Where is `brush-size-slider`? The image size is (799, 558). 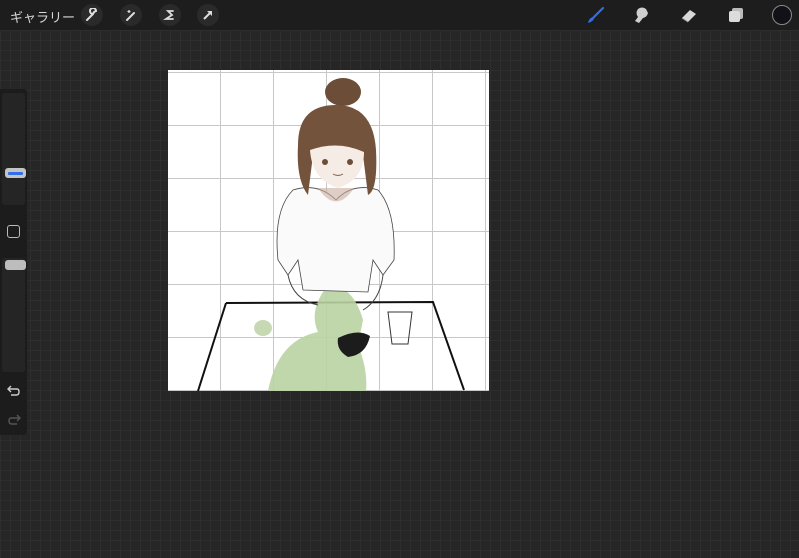 brush-size-slider is located at coordinates (14, 149).